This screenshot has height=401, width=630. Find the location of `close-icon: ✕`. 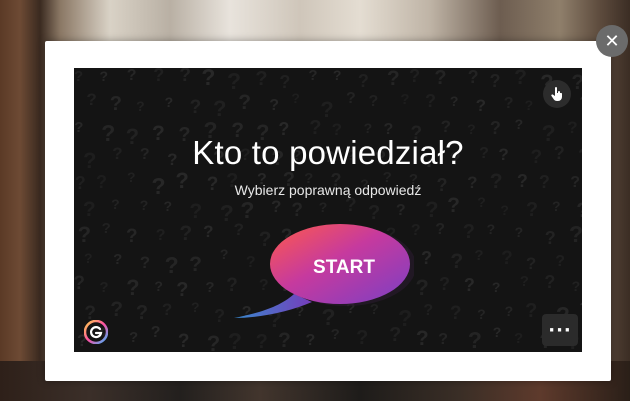

close-icon: ✕ is located at coordinates (612, 41).